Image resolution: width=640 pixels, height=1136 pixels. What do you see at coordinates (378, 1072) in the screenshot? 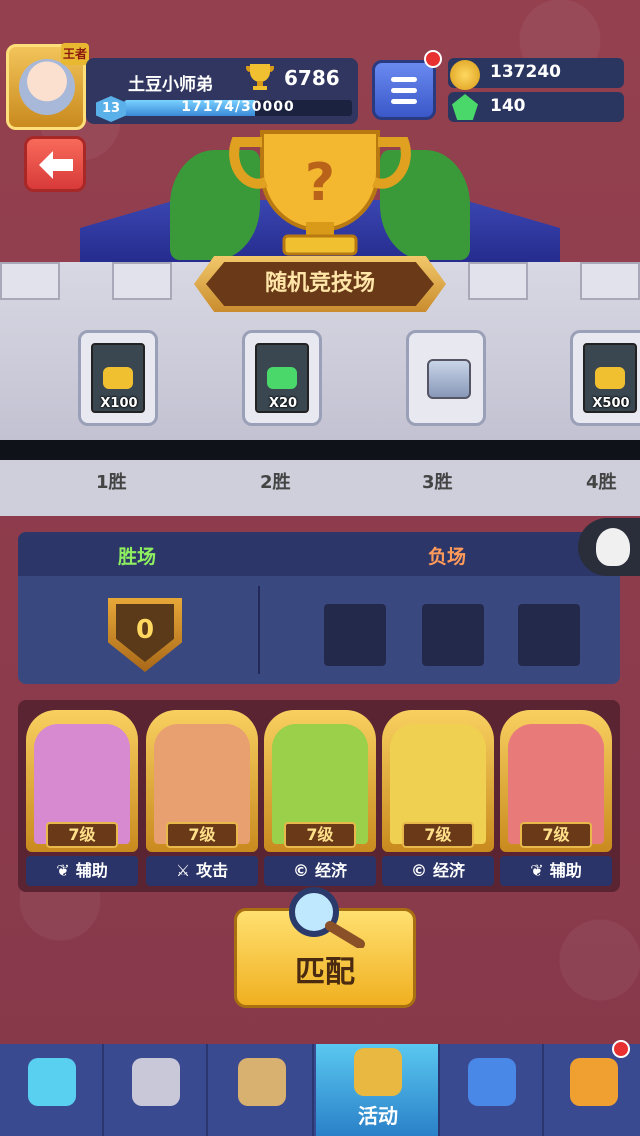
I see `crown-icon` at bounding box center [378, 1072].